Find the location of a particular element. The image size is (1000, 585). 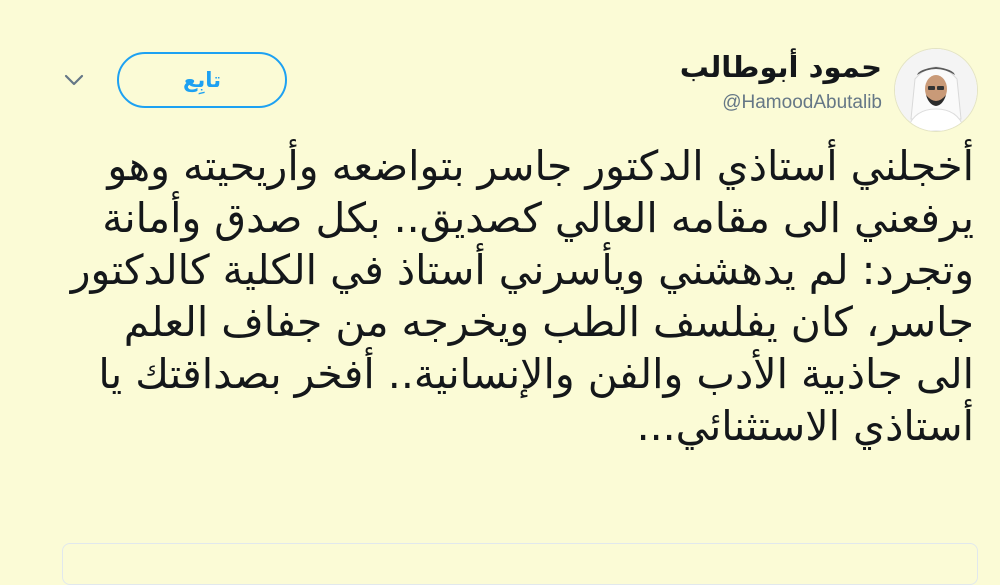

follow-button: تابِع is located at coordinates (202, 80).